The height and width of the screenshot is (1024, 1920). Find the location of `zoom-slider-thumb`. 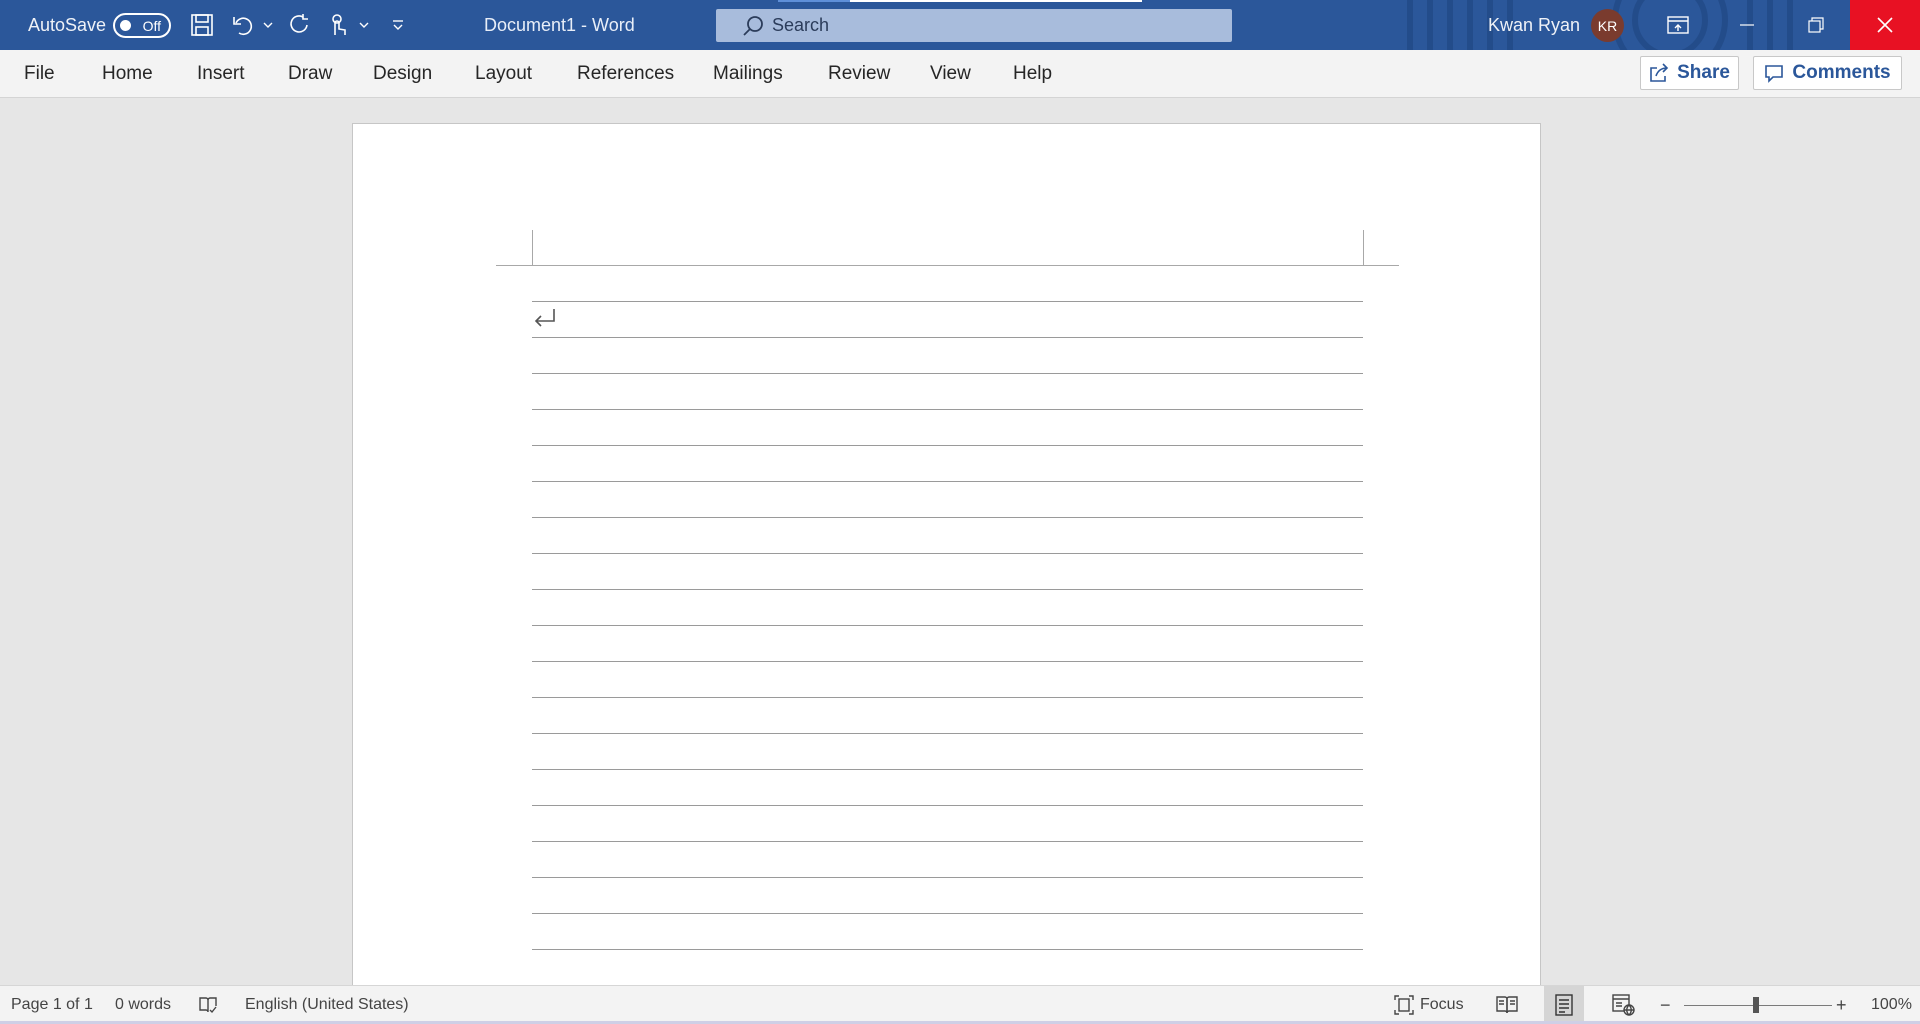

zoom-slider-thumb is located at coordinates (1756, 1005).